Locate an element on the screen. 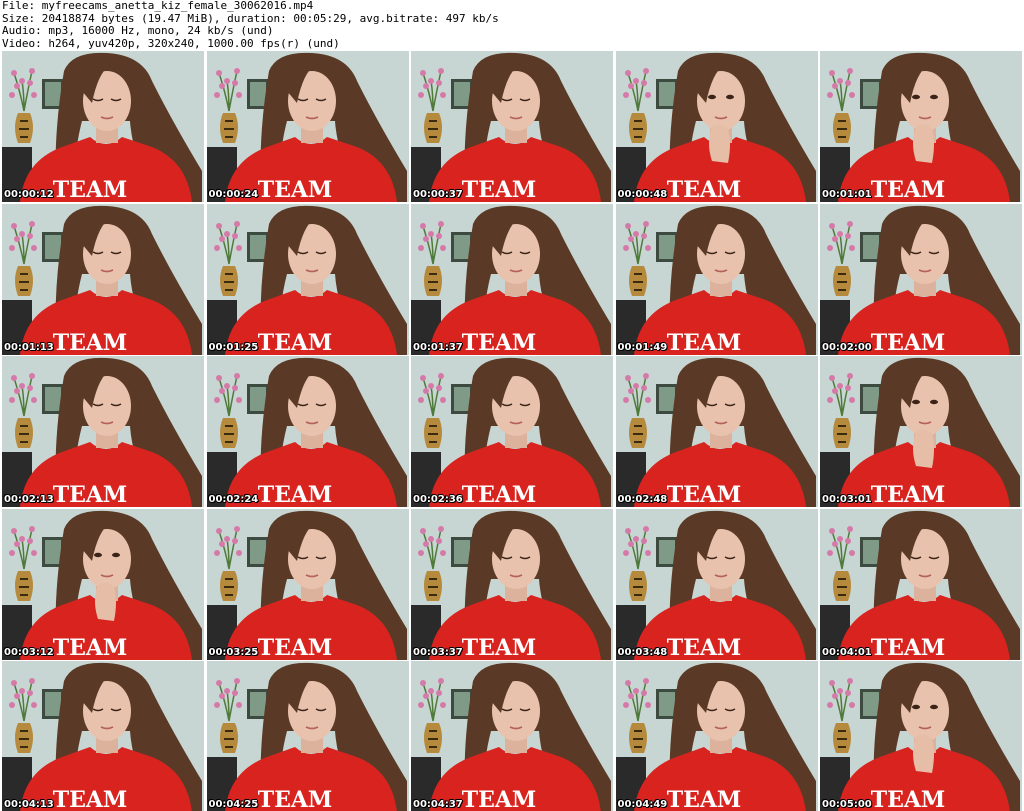 Image resolution: width=1024 pixels, height=811 pixels. video-frame-thumbnail: TEAM 00:01:25 is located at coordinates (307, 279).